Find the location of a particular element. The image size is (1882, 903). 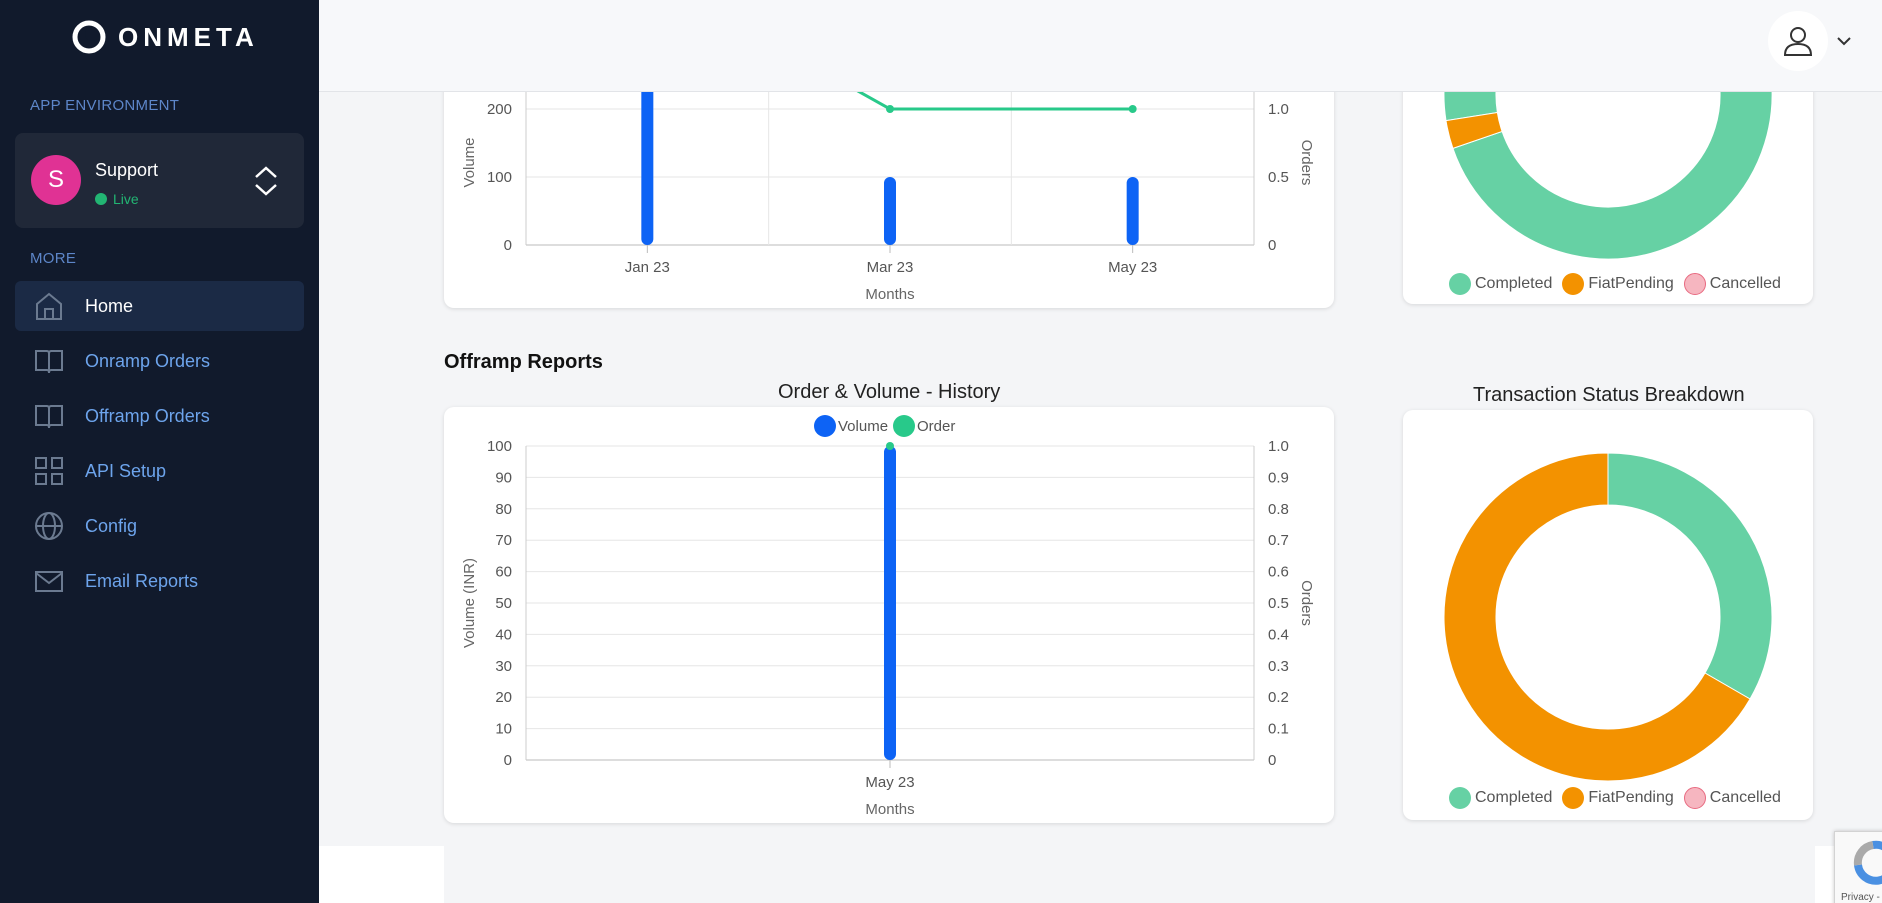

sidebar-item-label: API Setup is located at coordinates (126, 470).